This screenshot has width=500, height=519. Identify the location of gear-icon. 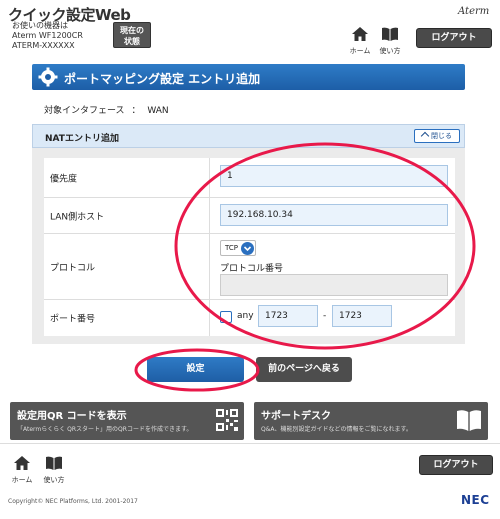
(48, 77).